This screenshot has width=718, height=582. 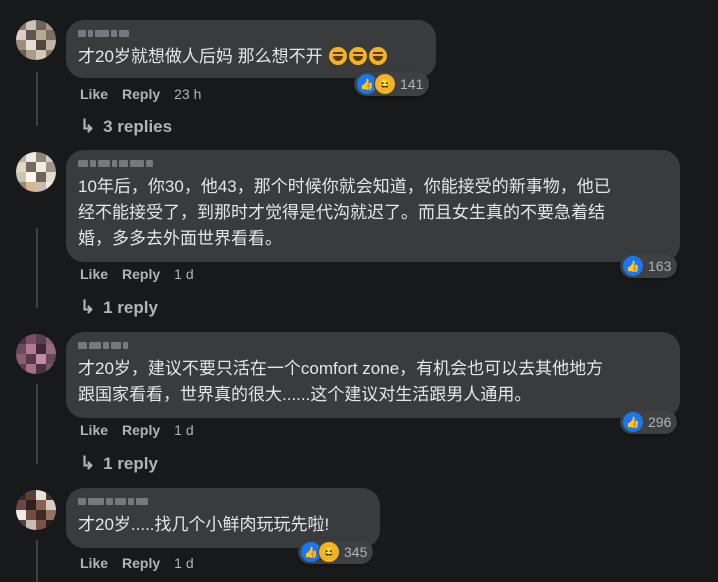 I want to click on reaction-count: 296, so click(x=660, y=422).